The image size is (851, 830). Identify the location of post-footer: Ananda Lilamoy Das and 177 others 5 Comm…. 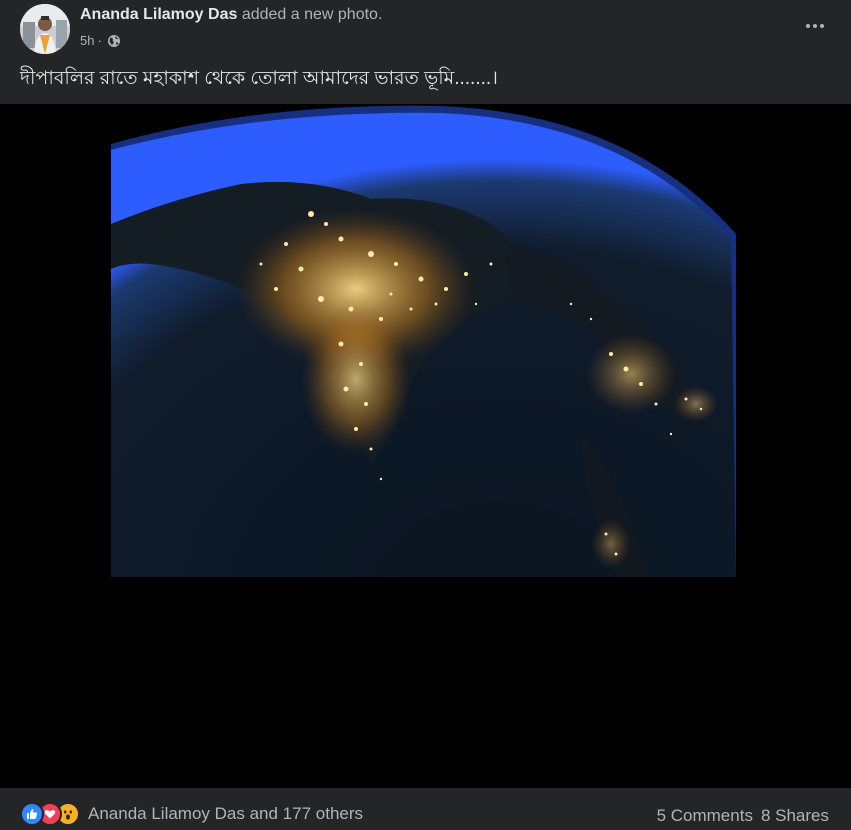
(425, 811).